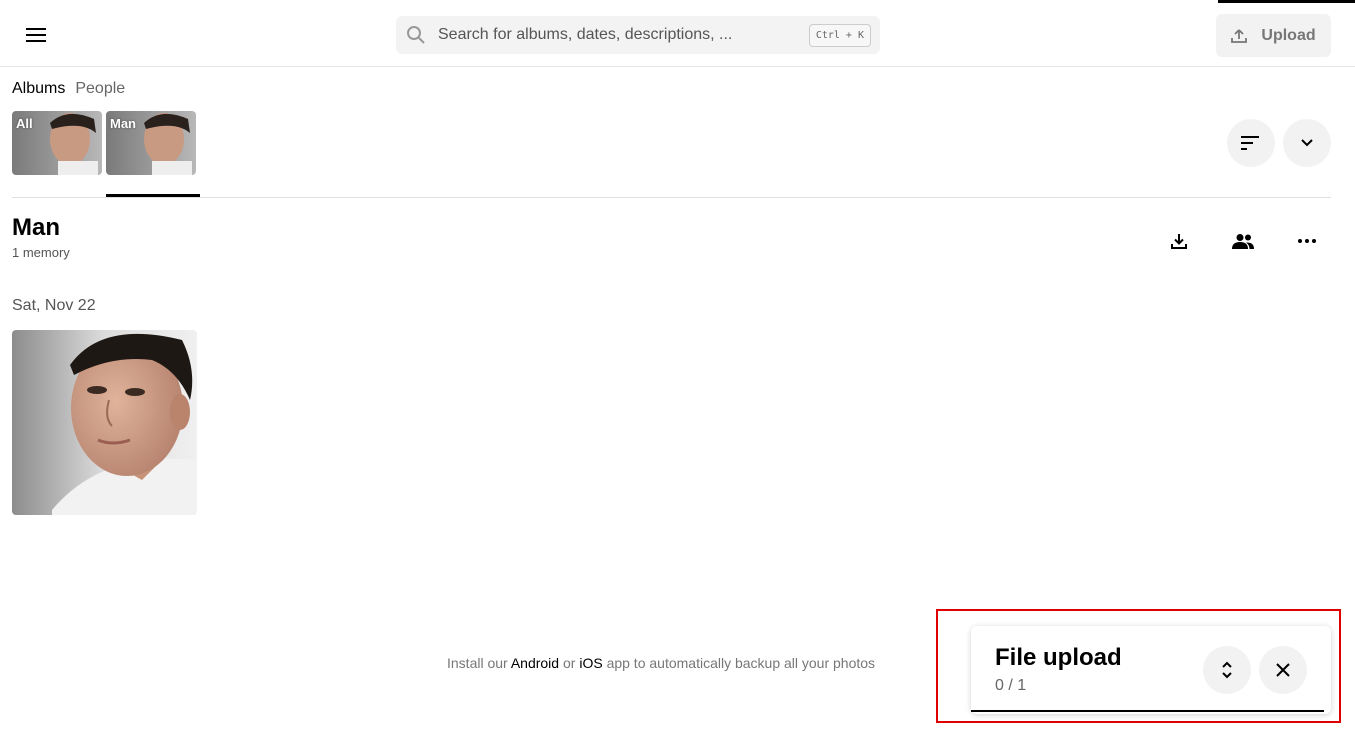  I want to click on download-icon, so click(1179, 241).